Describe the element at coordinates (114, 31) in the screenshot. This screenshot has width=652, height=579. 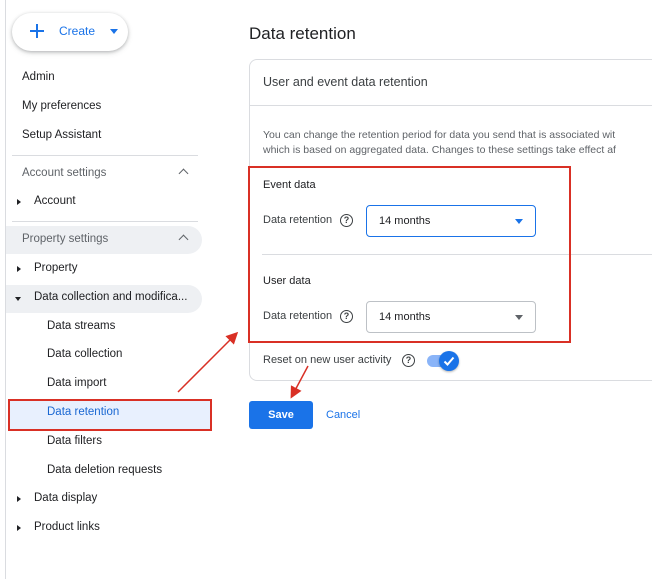
I see `caret-down-icon` at that location.